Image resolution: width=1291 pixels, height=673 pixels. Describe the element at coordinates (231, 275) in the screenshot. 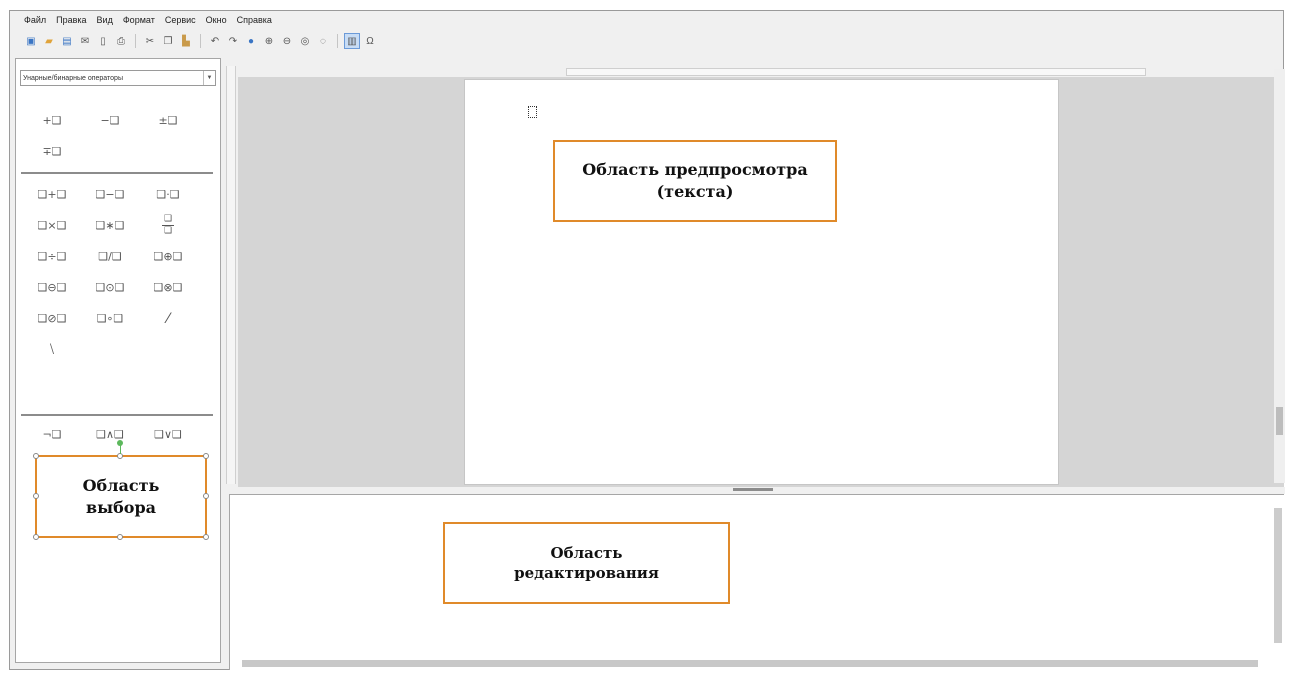

I see `vertical-ruler` at that location.